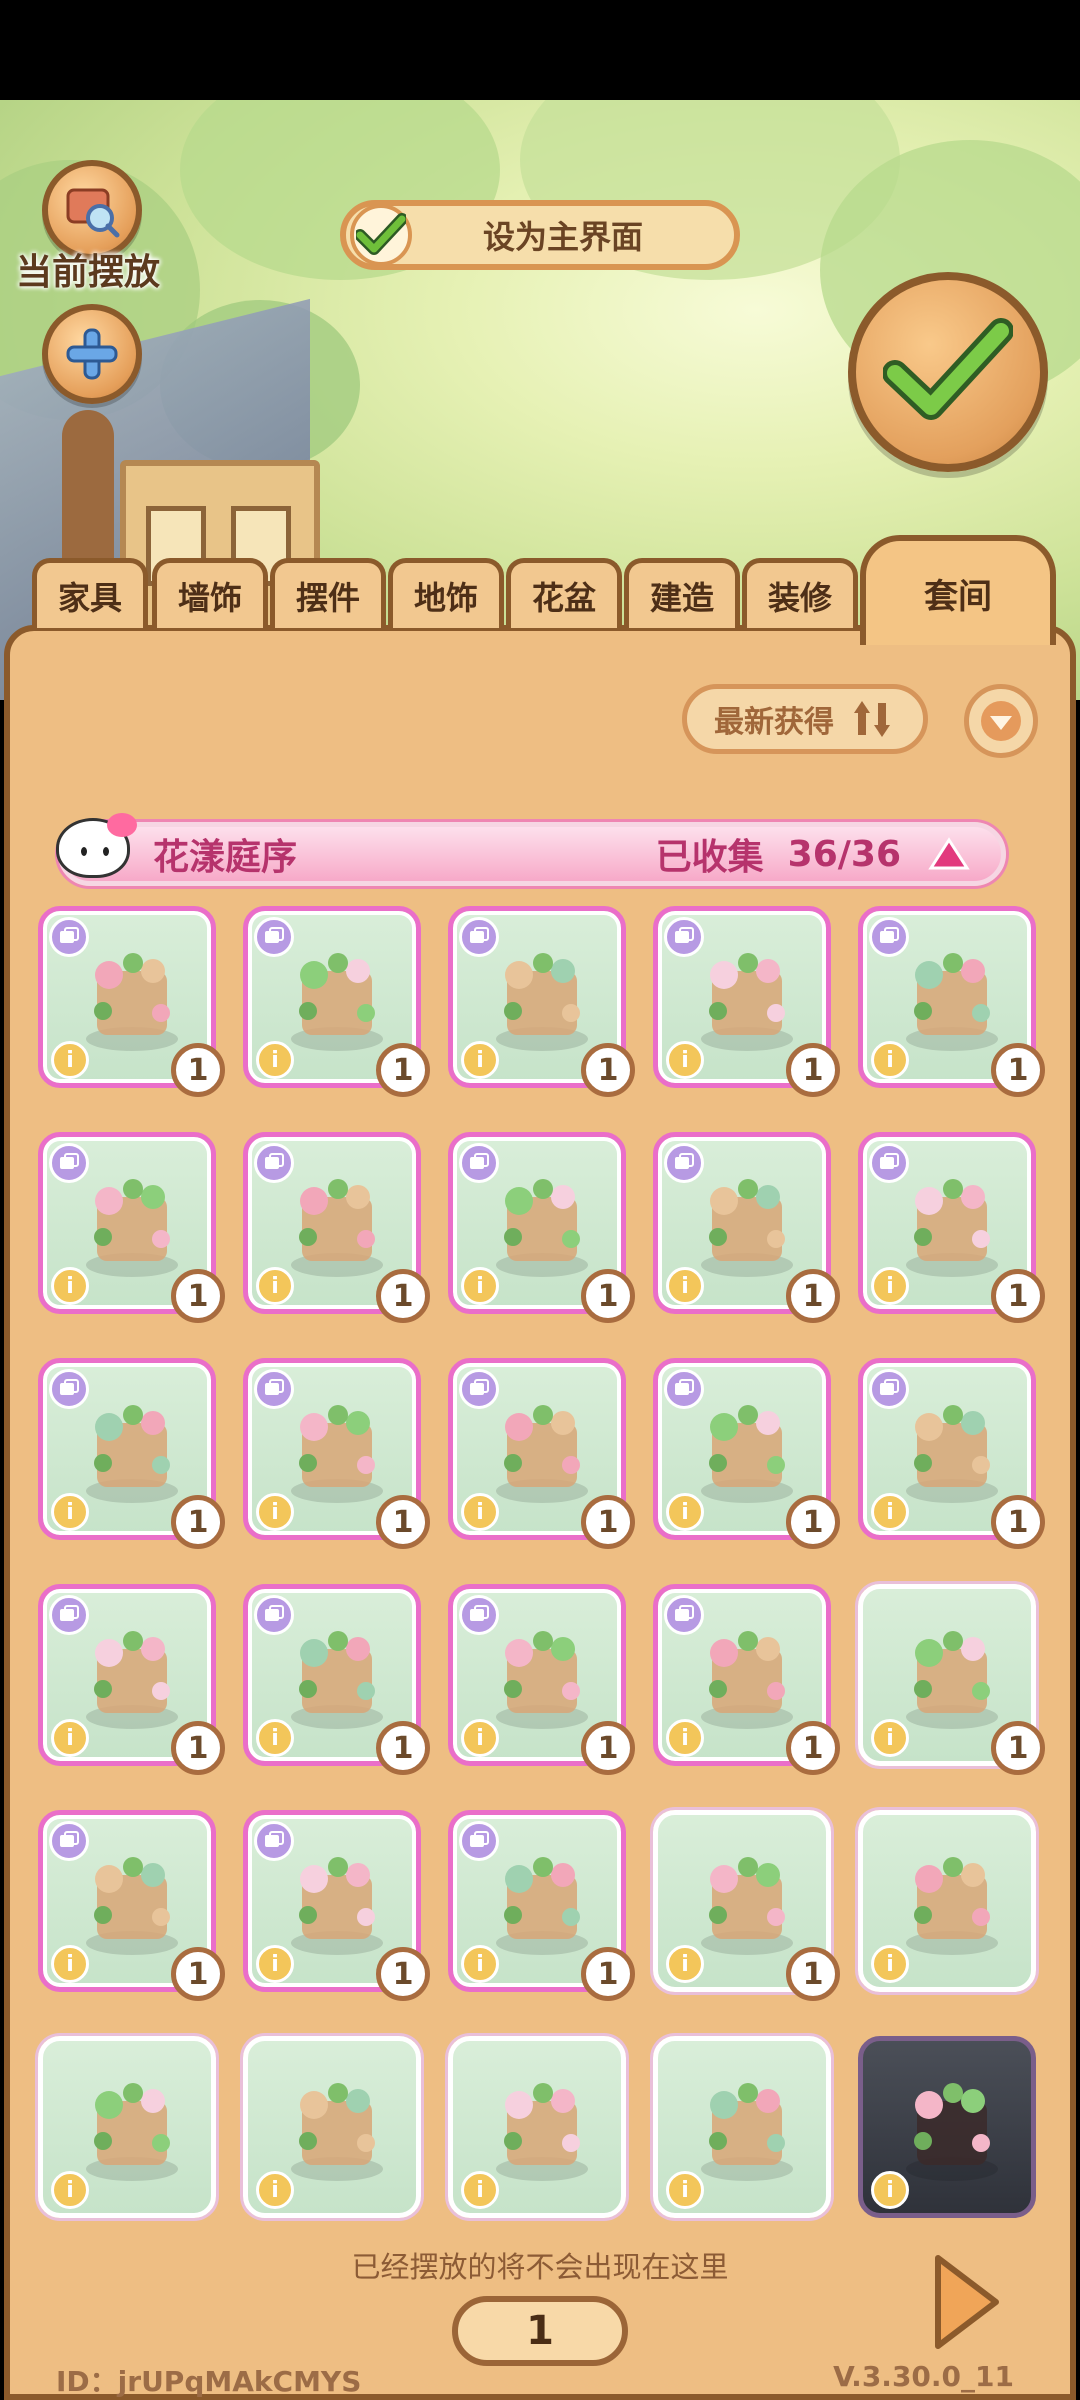 The width and height of the screenshot is (1080, 2400). What do you see at coordinates (541, 1001) in the screenshot?
I see `item-card-kitty-flower-lamp: i1` at bounding box center [541, 1001].